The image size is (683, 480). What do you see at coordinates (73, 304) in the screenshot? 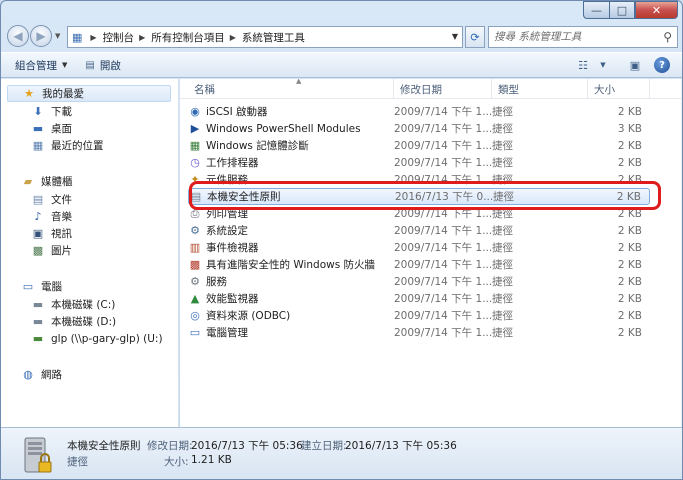
I see `nav-item-drive-c: ▬ 本機磁碟 (C:)` at bounding box center [73, 304].